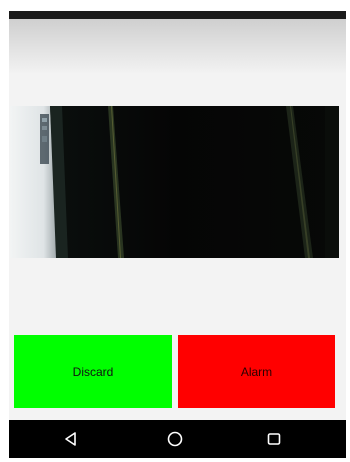 This screenshot has height=462, width=350. I want to click on back-triangle-icon, so click(70, 439).